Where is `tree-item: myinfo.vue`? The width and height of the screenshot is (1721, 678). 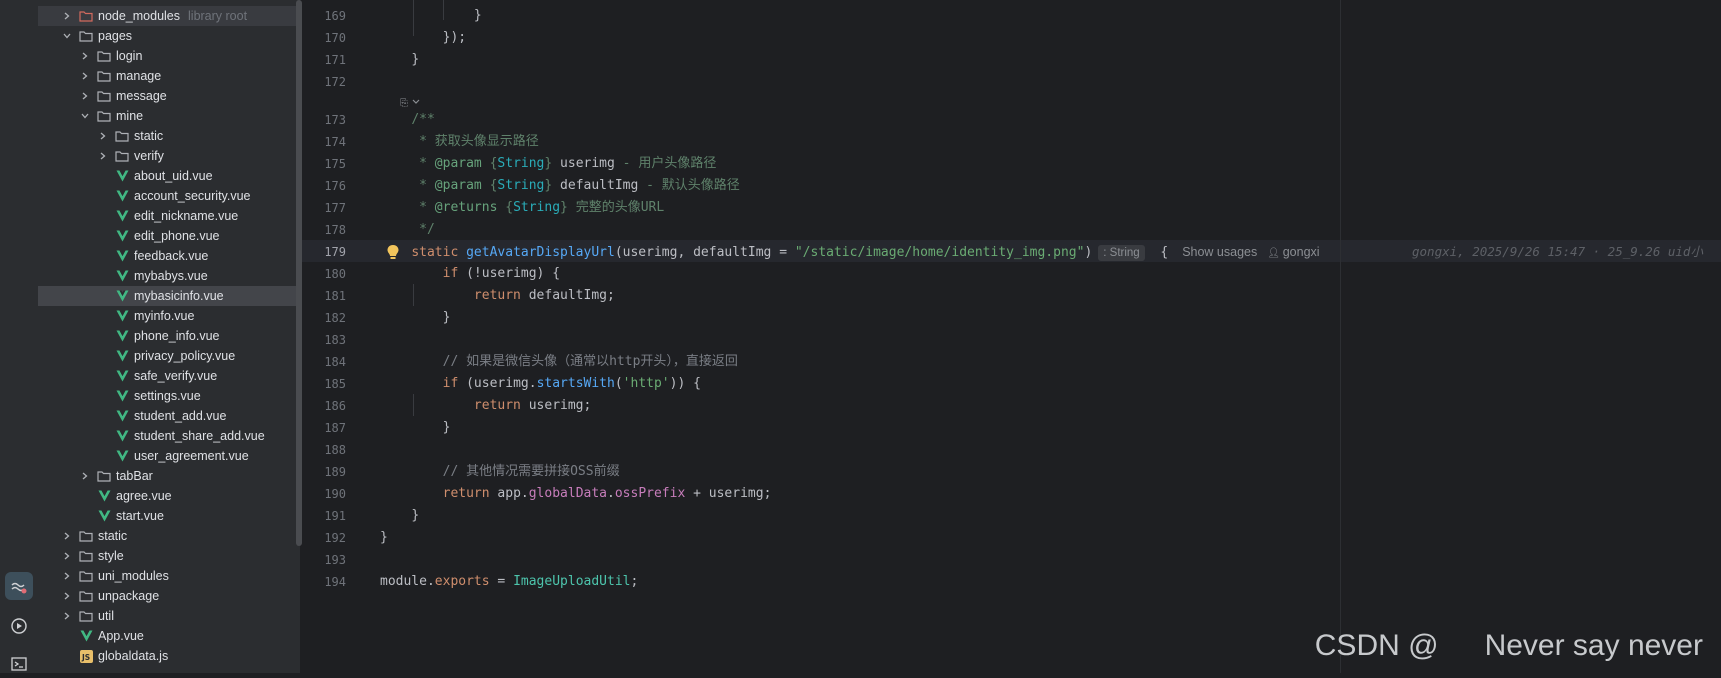
tree-item: myinfo.vue is located at coordinates (167, 316).